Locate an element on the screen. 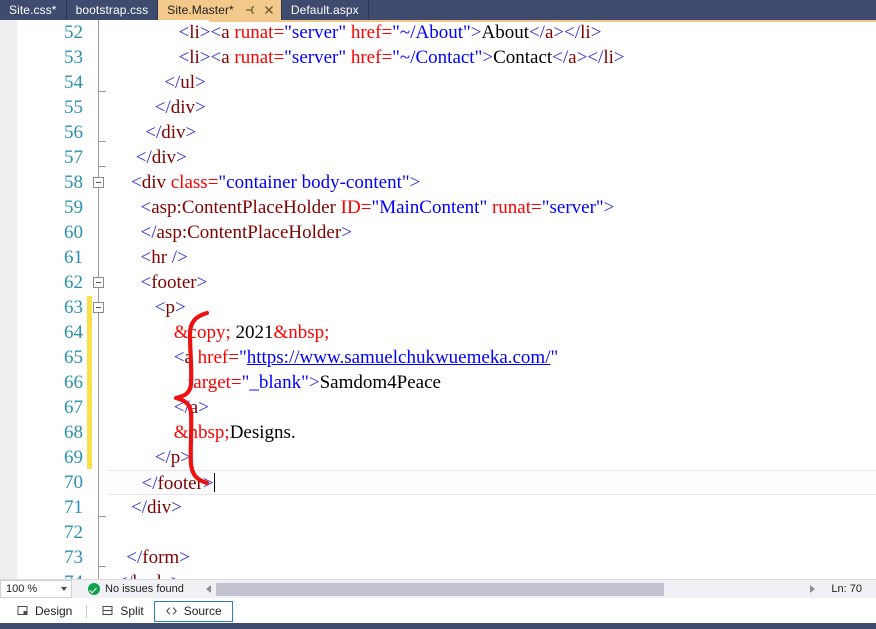 This screenshot has height=629, width=876. line-number-row: 74 is located at coordinates (54, 574).